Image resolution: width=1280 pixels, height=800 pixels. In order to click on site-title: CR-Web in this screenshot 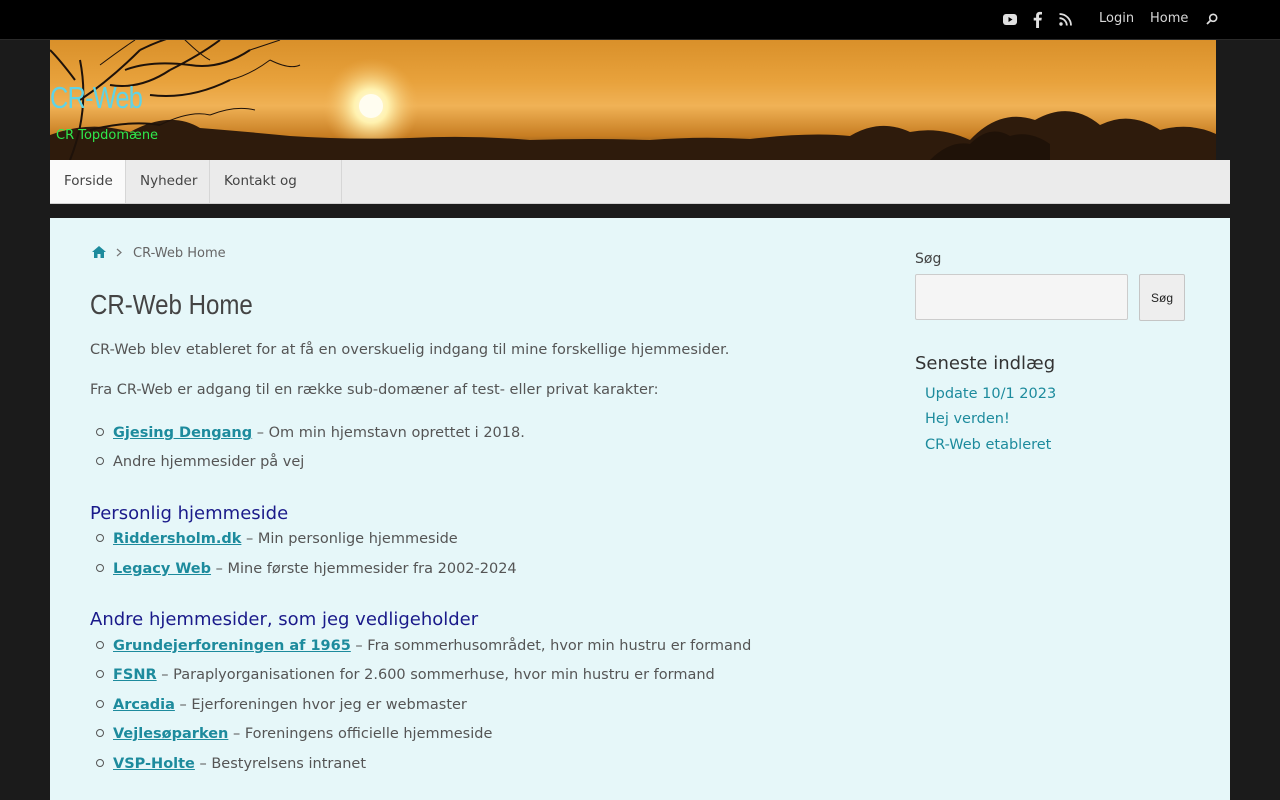, I will do `click(96, 98)`.